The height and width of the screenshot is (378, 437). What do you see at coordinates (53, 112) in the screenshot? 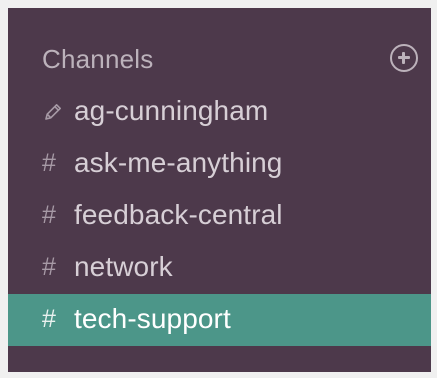
I see `pencil-icon` at bounding box center [53, 112].